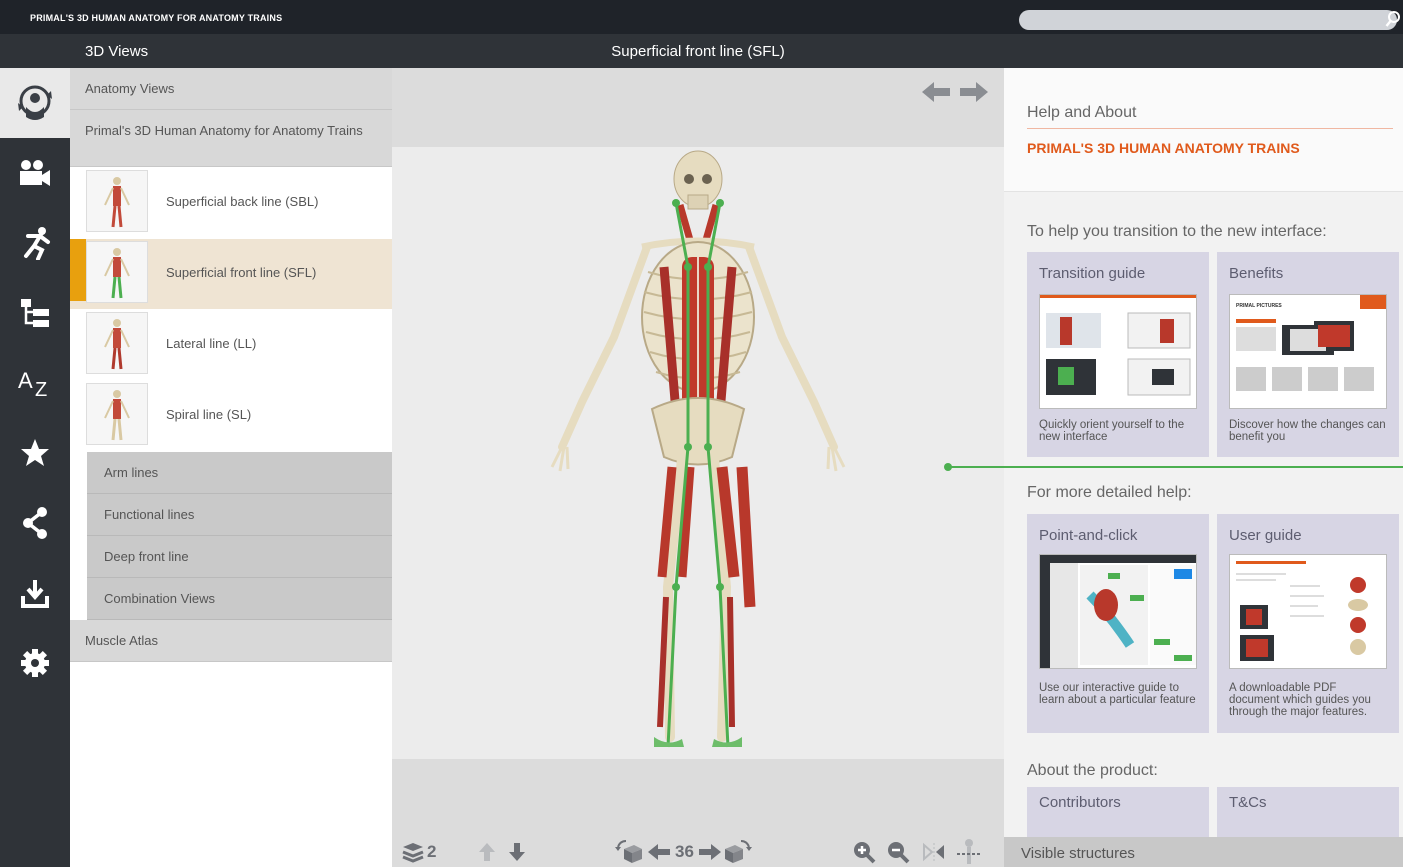 This screenshot has width=1403, height=867. I want to click on group-arm-lines: Arm lines, so click(239, 473).